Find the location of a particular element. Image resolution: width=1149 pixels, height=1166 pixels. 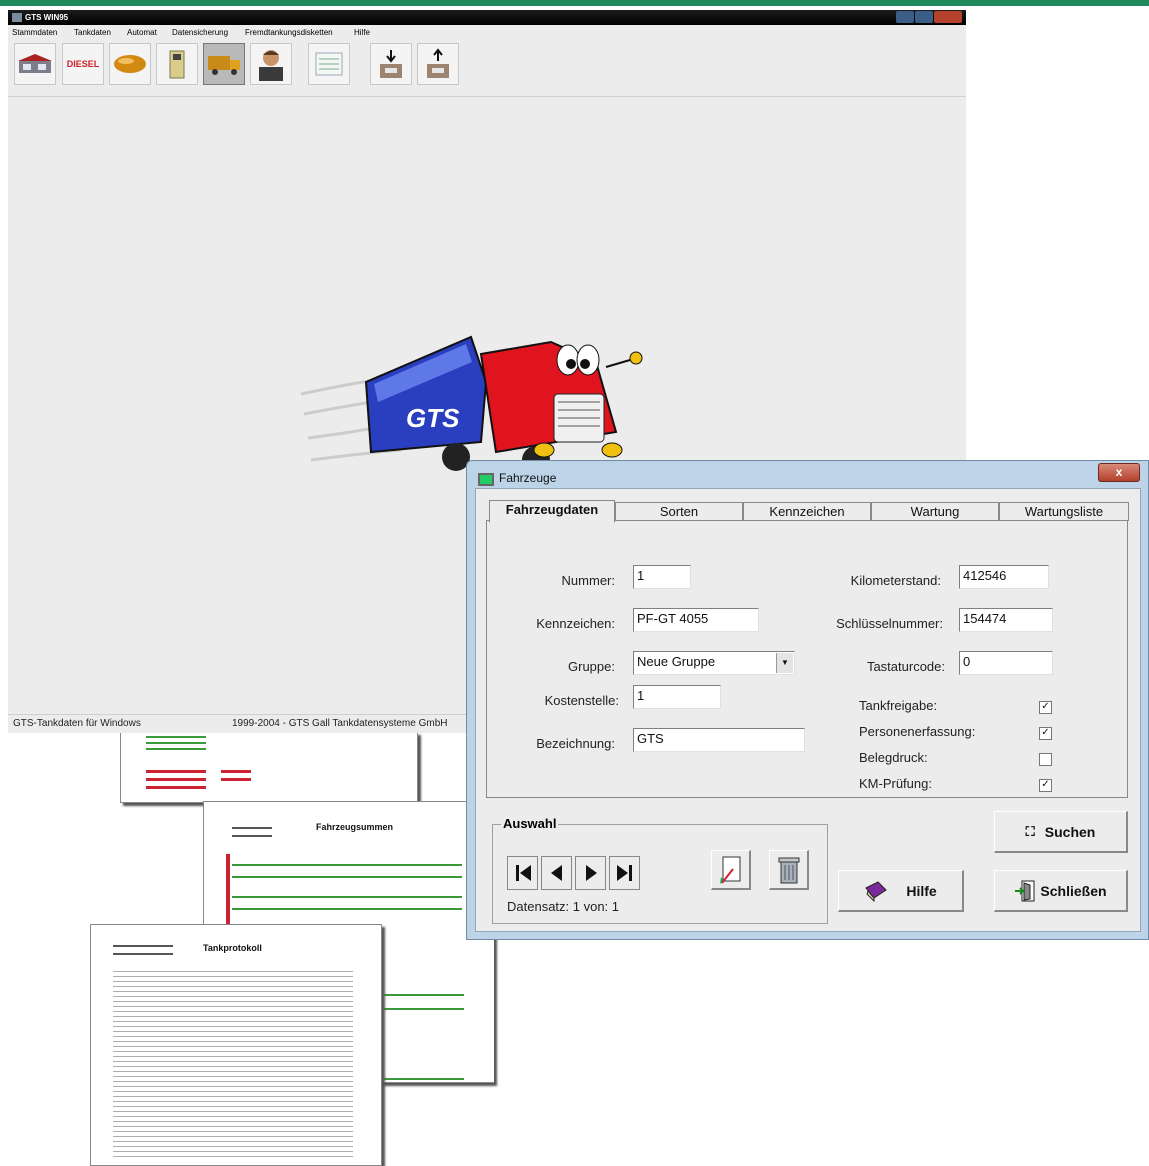

auswahl-legend: Auswahl is located at coordinates (530, 823).